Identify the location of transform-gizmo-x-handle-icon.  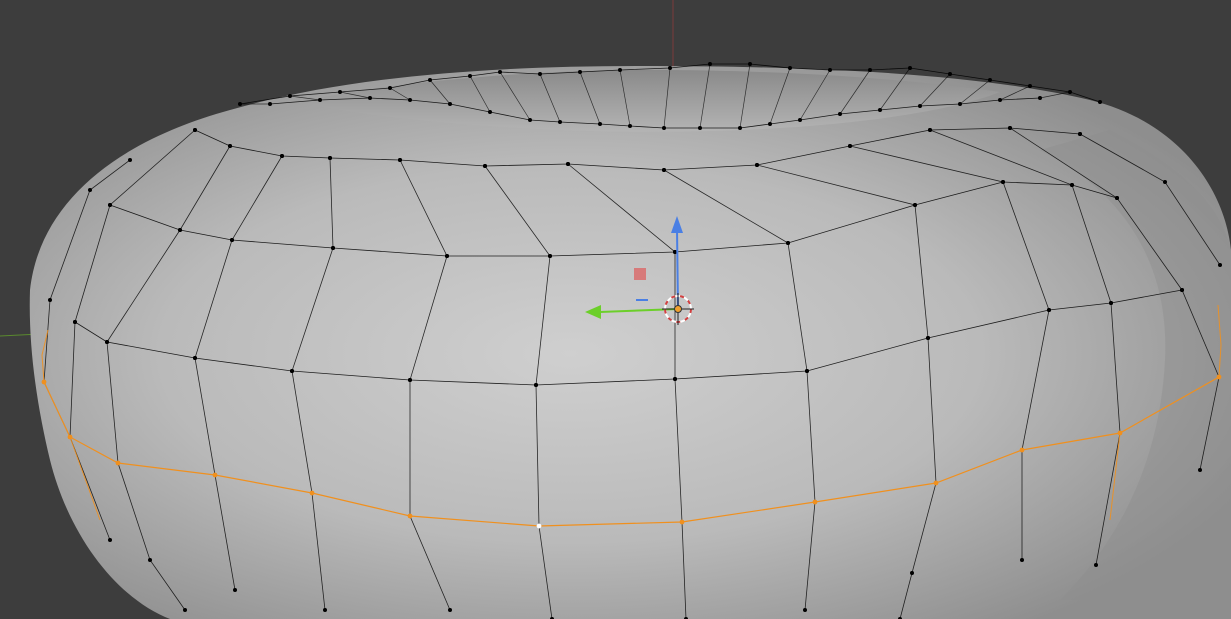
(640, 274).